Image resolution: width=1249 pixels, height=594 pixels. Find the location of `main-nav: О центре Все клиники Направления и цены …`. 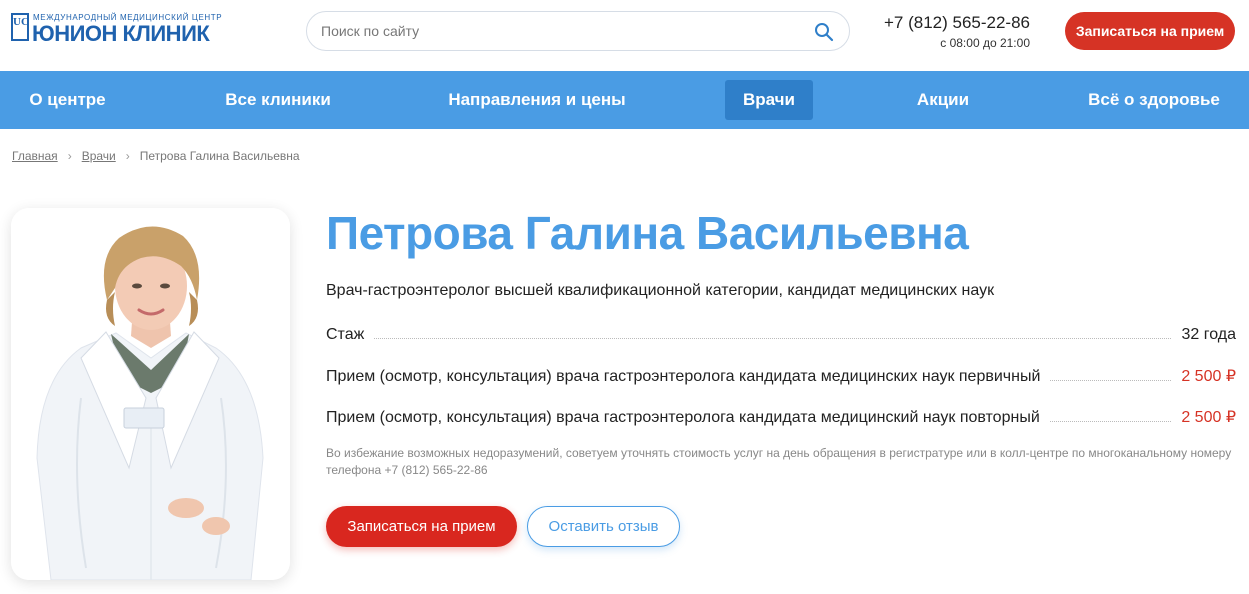

main-nav: О центре Все клиники Направления и цены … is located at coordinates (624, 100).